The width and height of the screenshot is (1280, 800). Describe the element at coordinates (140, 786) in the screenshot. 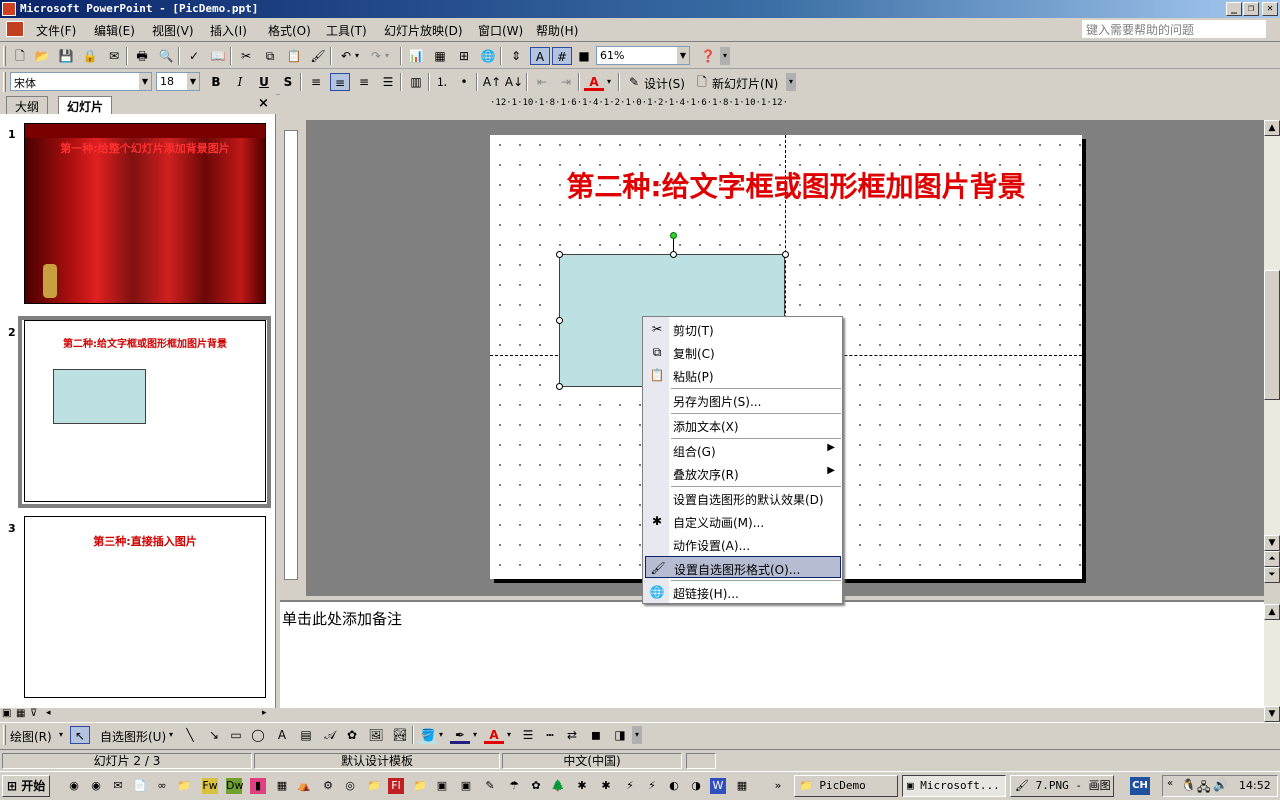

I see `file-icon: 📄` at that location.